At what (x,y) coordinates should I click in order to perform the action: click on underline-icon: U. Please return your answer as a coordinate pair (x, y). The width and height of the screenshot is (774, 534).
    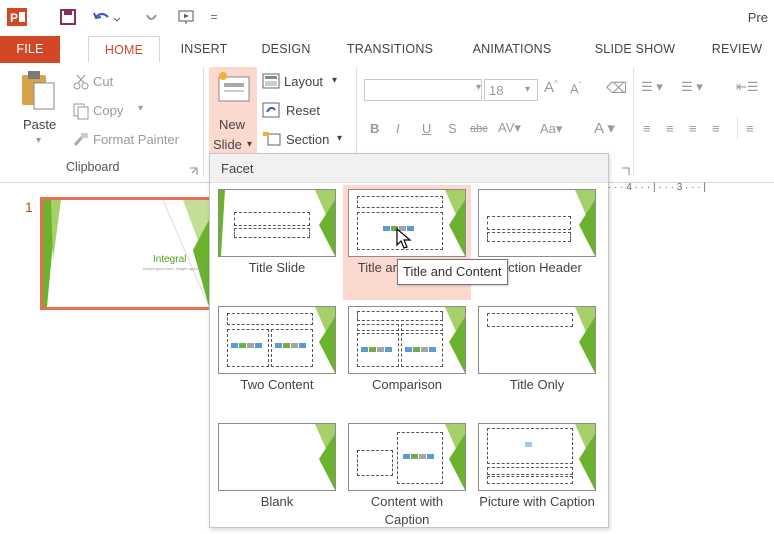
    Looking at the image, I should click on (426, 128).